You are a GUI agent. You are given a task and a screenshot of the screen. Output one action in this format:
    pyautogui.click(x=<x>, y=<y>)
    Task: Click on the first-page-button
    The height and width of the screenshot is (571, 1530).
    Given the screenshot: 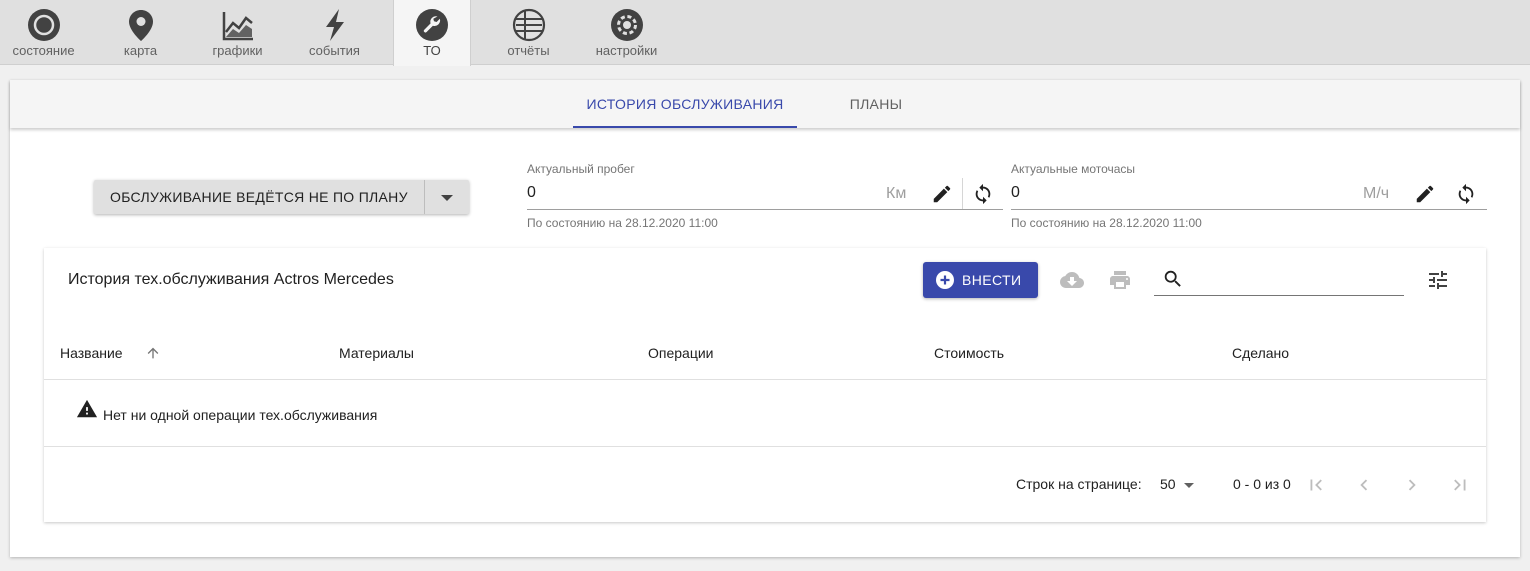 What is the action you would take?
    pyautogui.click(x=1316, y=485)
    